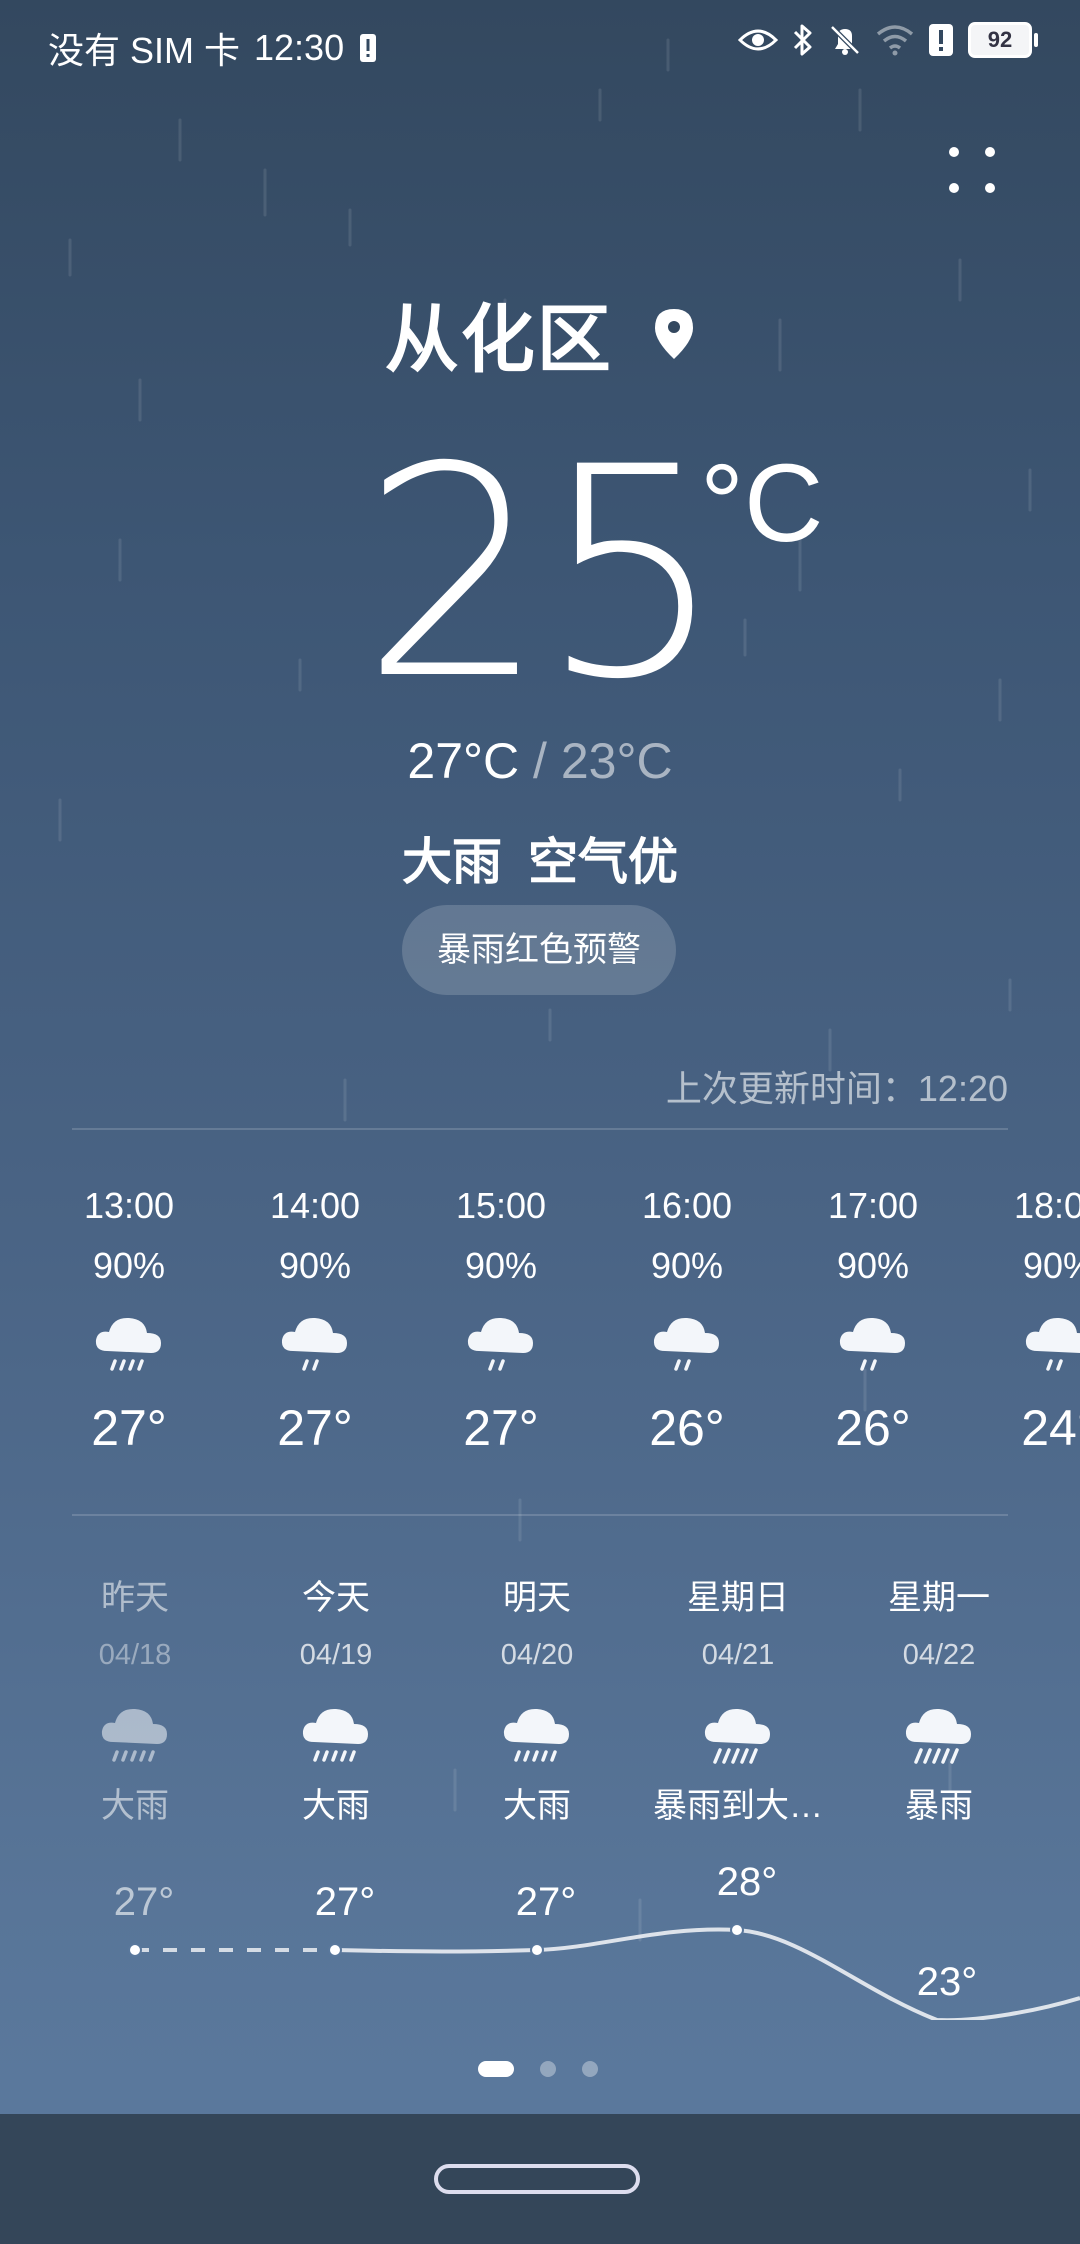 Image resolution: width=1080 pixels, height=2244 pixels. What do you see at coordinates (747, 1882) in the screenshot?
I see `trend-temp: 28°` at bounding box center [747, 1882].